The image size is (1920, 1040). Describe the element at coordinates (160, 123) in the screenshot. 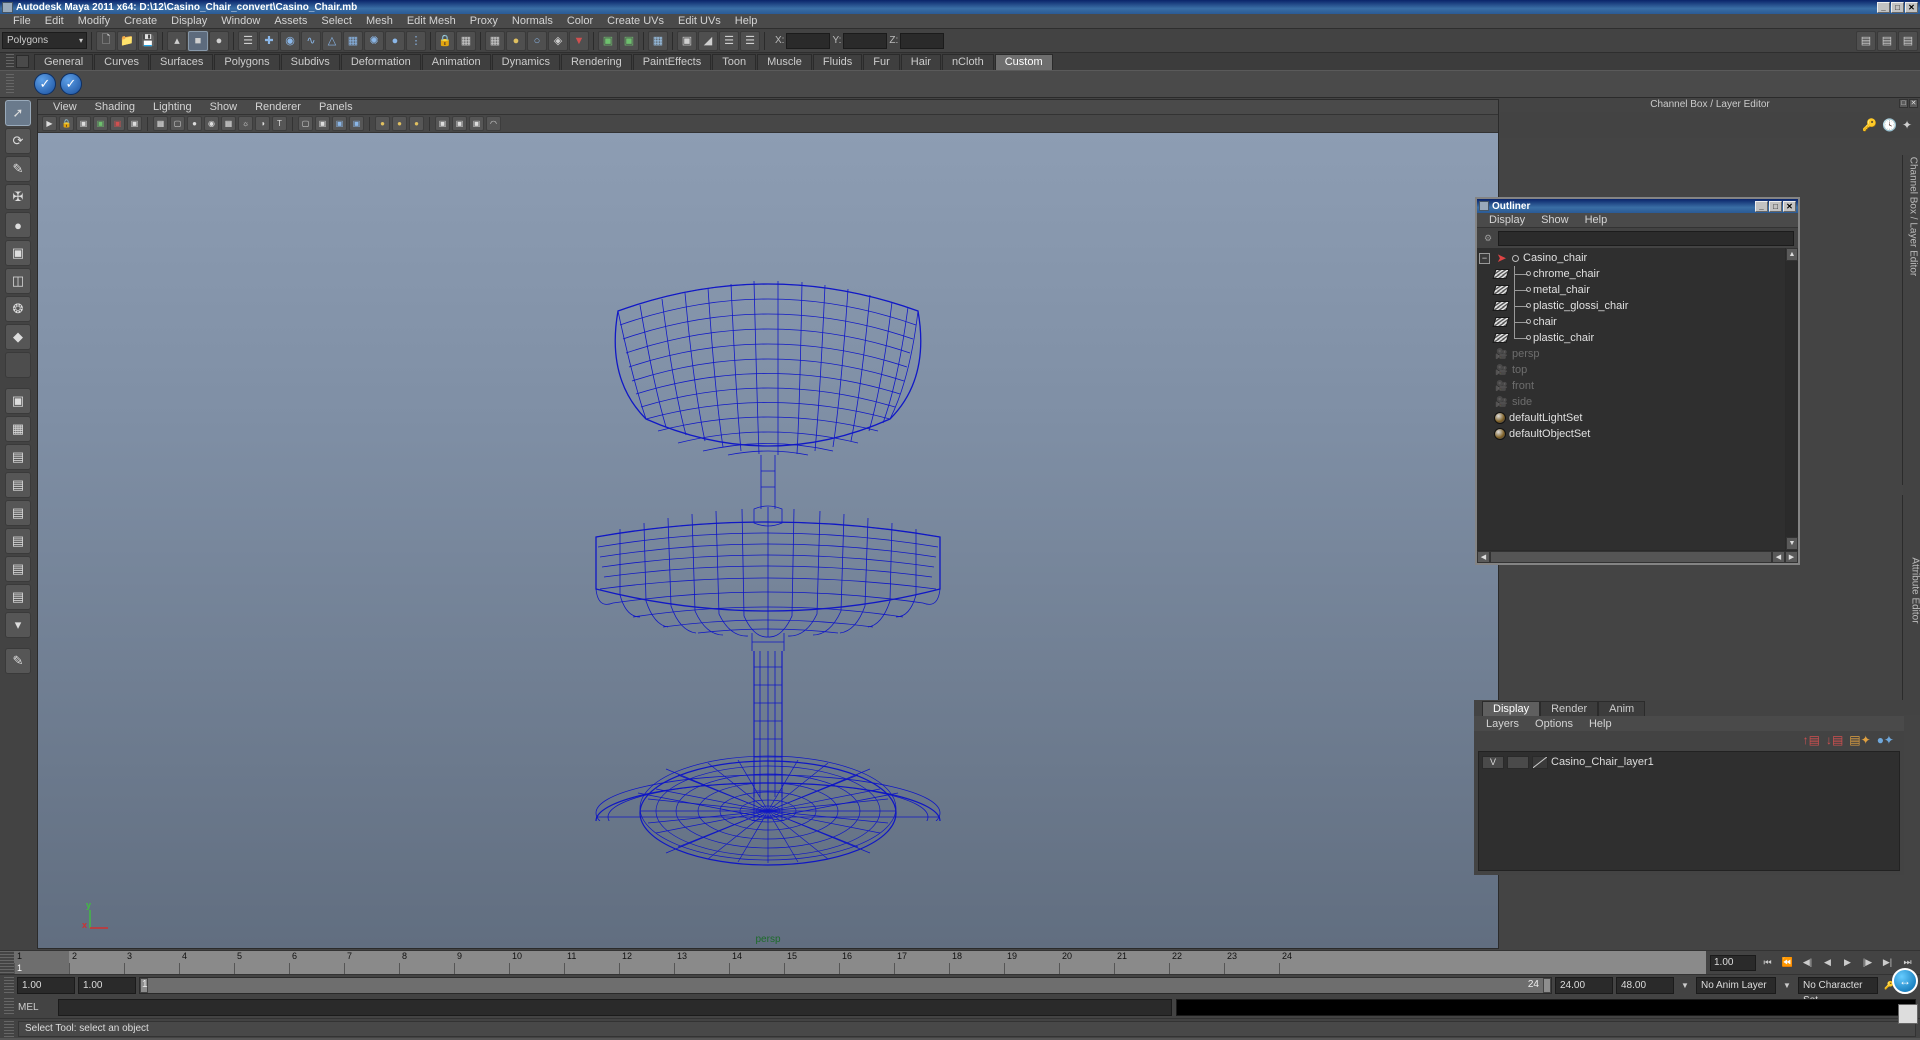

I see `viewport-grid-icon: ▦` at that location.